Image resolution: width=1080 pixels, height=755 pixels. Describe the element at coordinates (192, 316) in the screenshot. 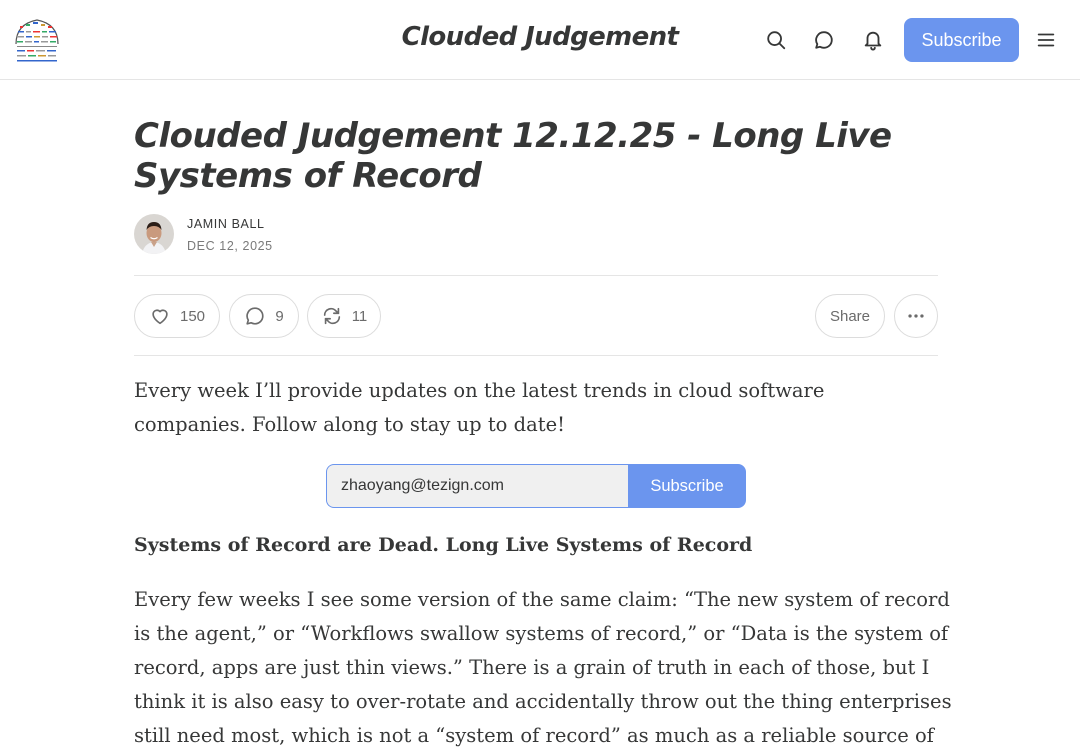

I see `like-count: 150` at that location.